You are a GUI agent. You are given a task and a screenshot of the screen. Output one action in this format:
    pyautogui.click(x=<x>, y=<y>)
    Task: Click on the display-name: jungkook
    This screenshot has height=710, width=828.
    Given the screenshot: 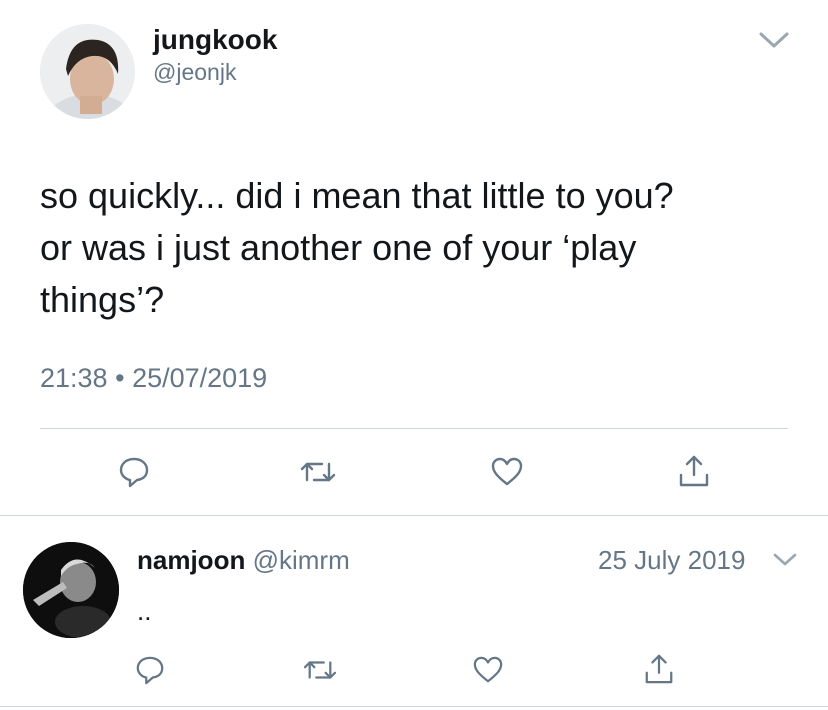 What is the action you would take?
    pyautogui.click(x=215, y=40)
    